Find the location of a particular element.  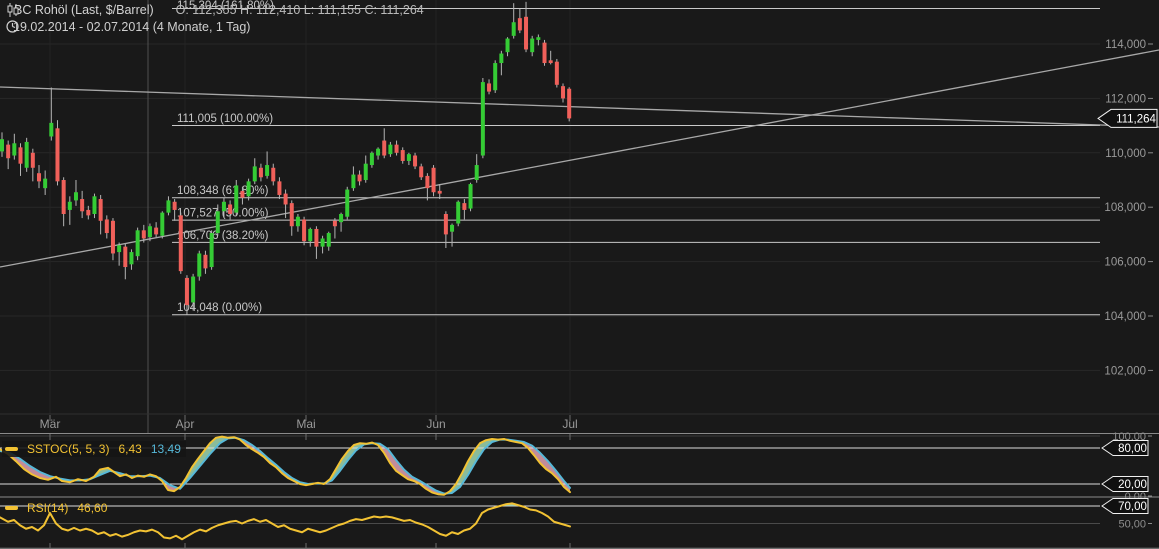

sstoc-series-swatch is located at coordinates (11, 449).